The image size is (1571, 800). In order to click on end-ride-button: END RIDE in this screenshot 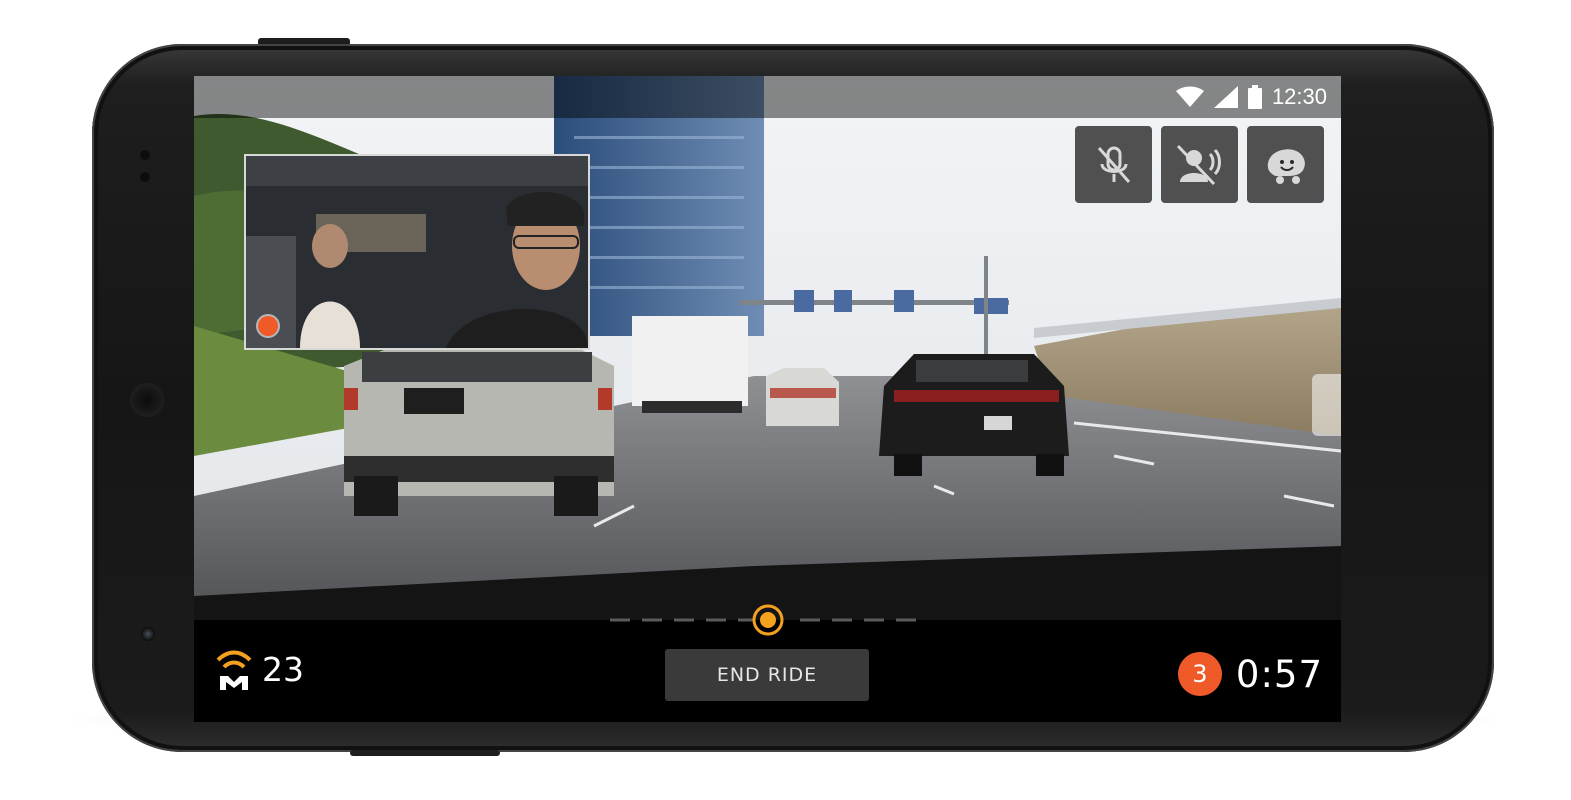, I will do `click(767, 675)`.